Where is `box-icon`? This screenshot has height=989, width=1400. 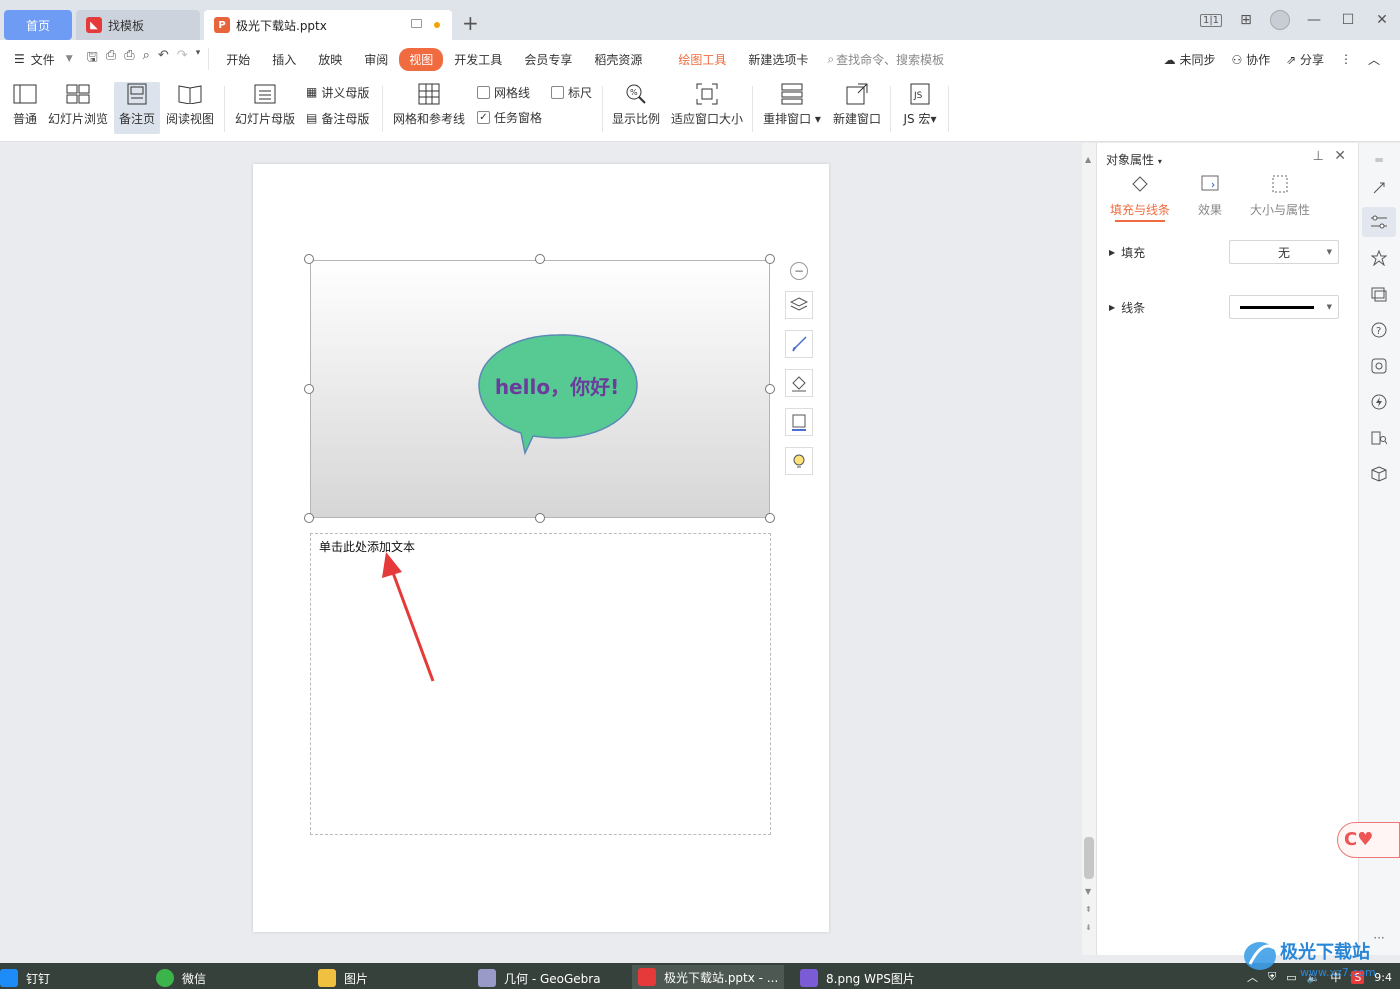 box-icon is located at coordinates (1379, 474).